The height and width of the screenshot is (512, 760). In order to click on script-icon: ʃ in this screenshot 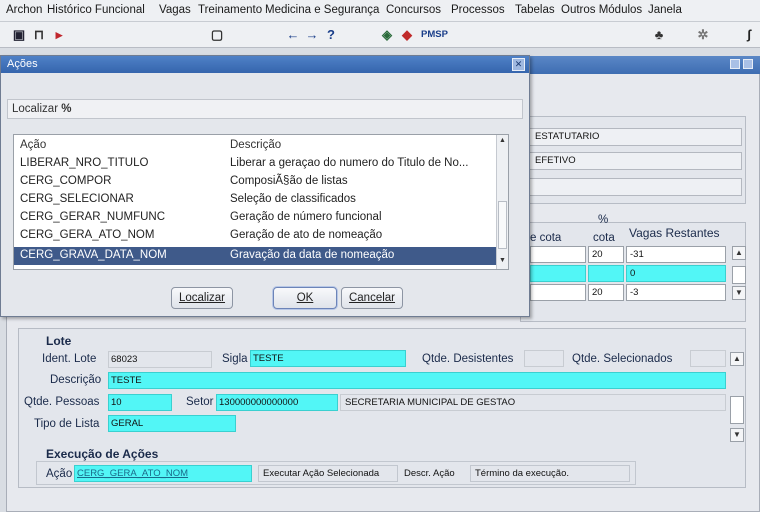, I will do `click(749, 35)`.